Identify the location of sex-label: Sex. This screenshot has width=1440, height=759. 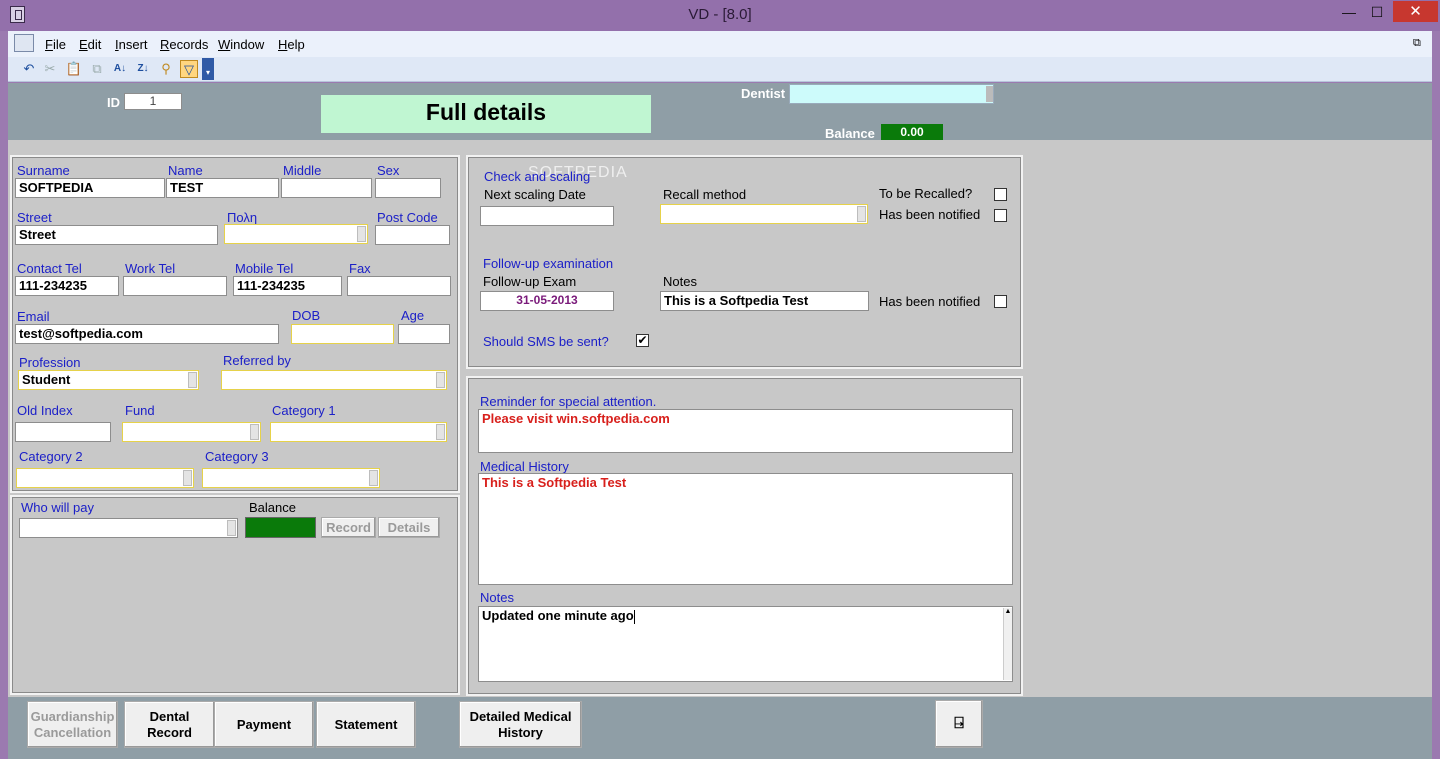
(388, 170).